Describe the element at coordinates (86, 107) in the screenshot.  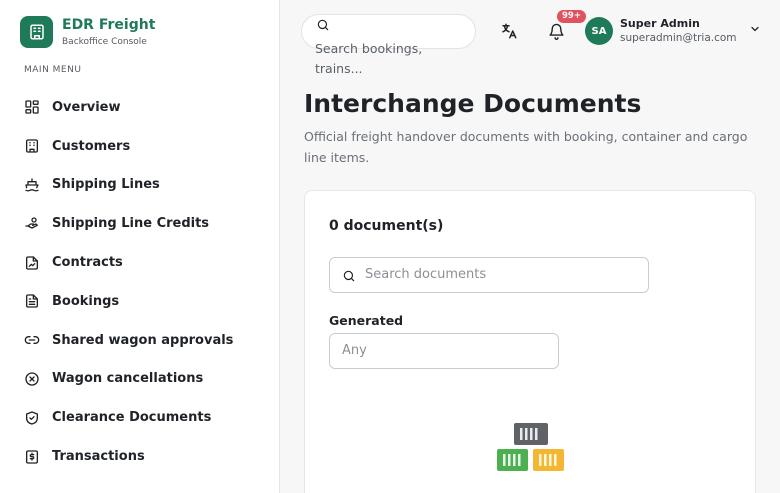
I see `sidebar-item-label: Overview` at that location.